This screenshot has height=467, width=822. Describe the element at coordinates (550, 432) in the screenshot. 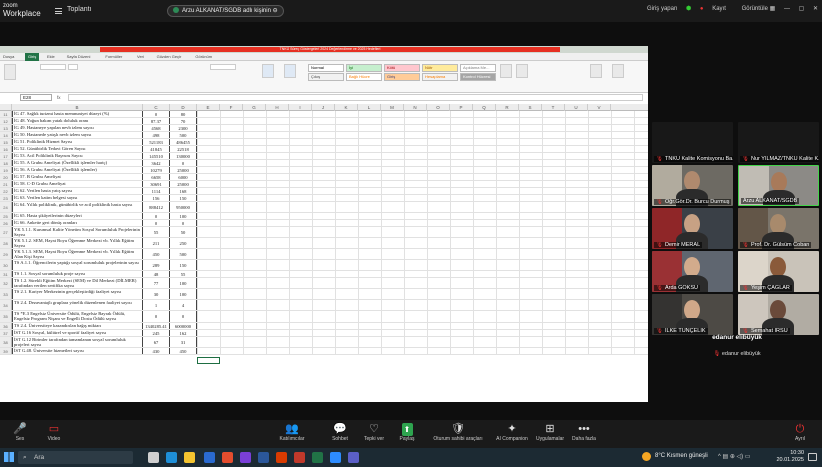

I see `control-uygulamalar: ⊞ Uygulamalar` at that location.